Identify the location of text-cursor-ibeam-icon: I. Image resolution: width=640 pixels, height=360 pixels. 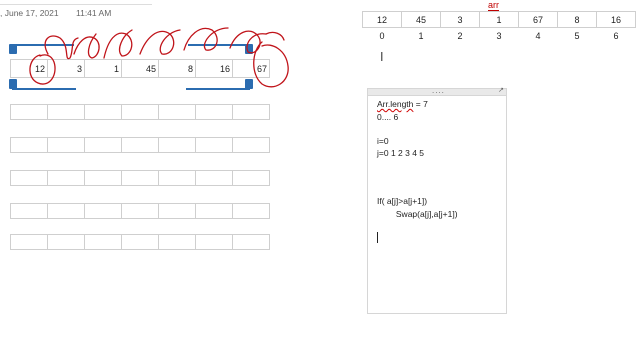
(382, 57).